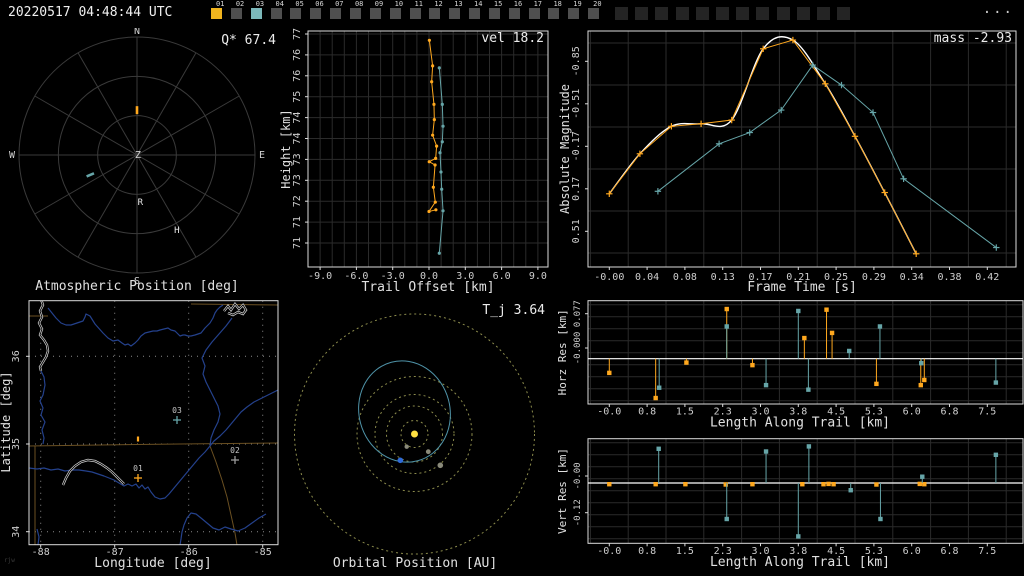  I want to click on tab-06: 06, so click(319, 13).